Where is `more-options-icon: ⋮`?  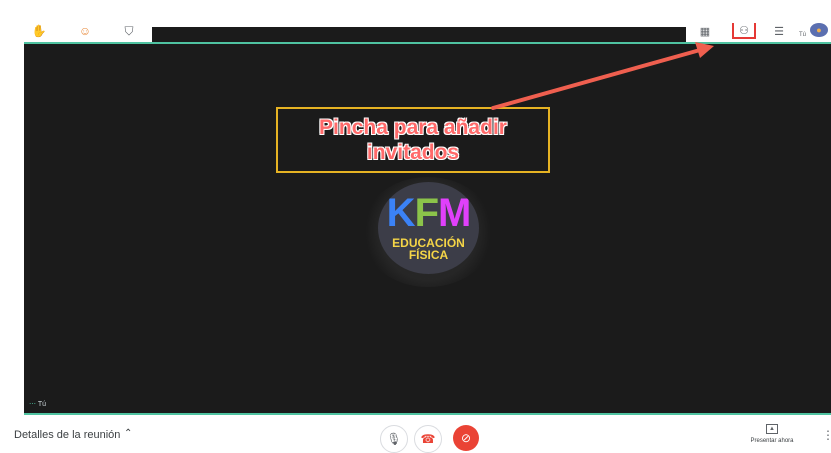 more-options-icon: ⋮ is located at coordinates (826, 435).